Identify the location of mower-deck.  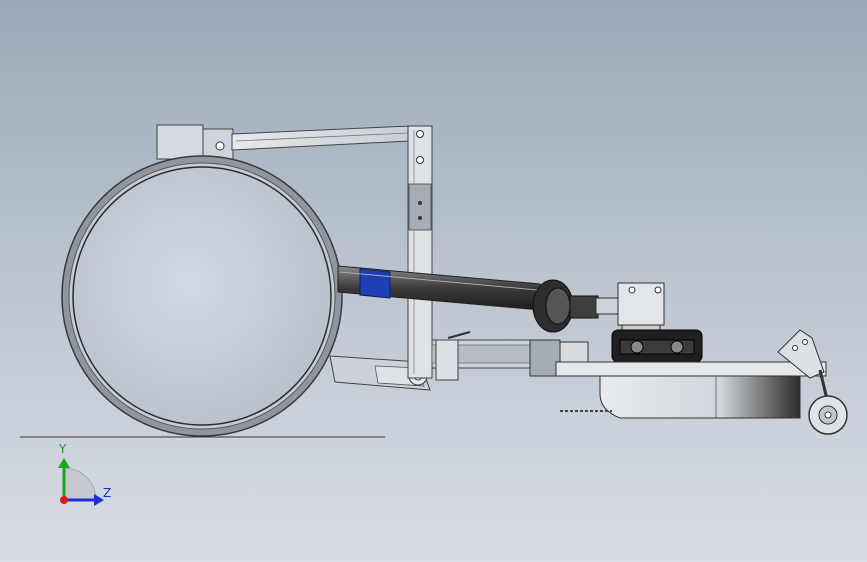
(691, 390).